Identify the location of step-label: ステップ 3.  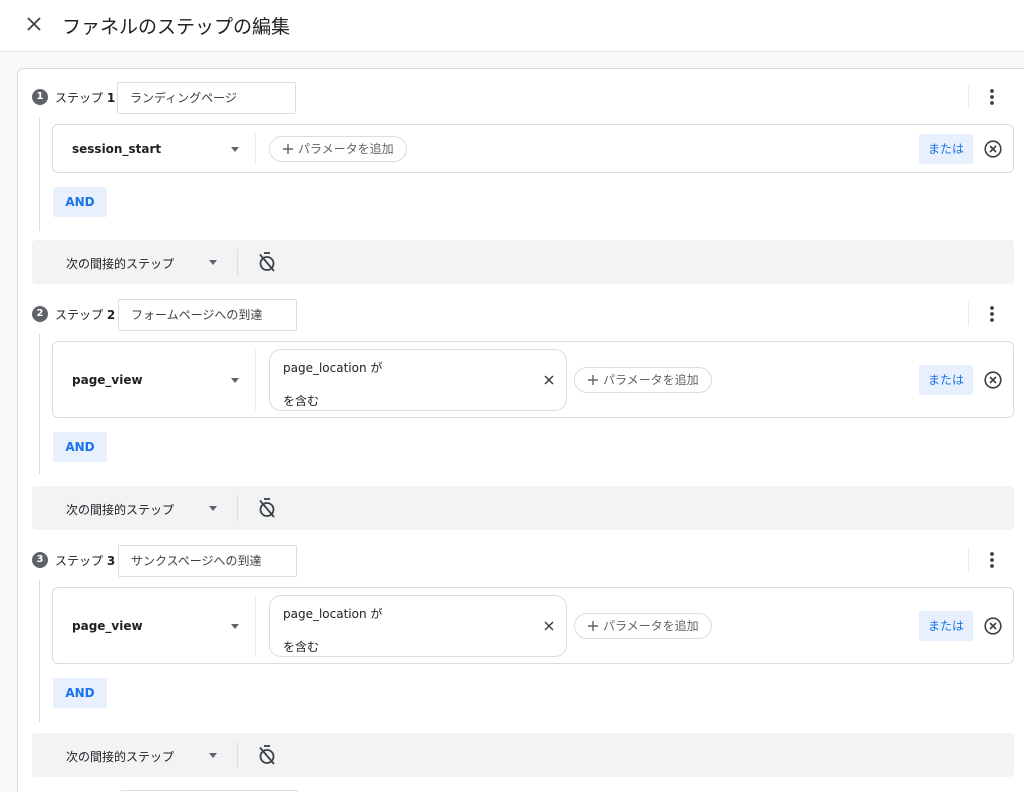
(85, 560).